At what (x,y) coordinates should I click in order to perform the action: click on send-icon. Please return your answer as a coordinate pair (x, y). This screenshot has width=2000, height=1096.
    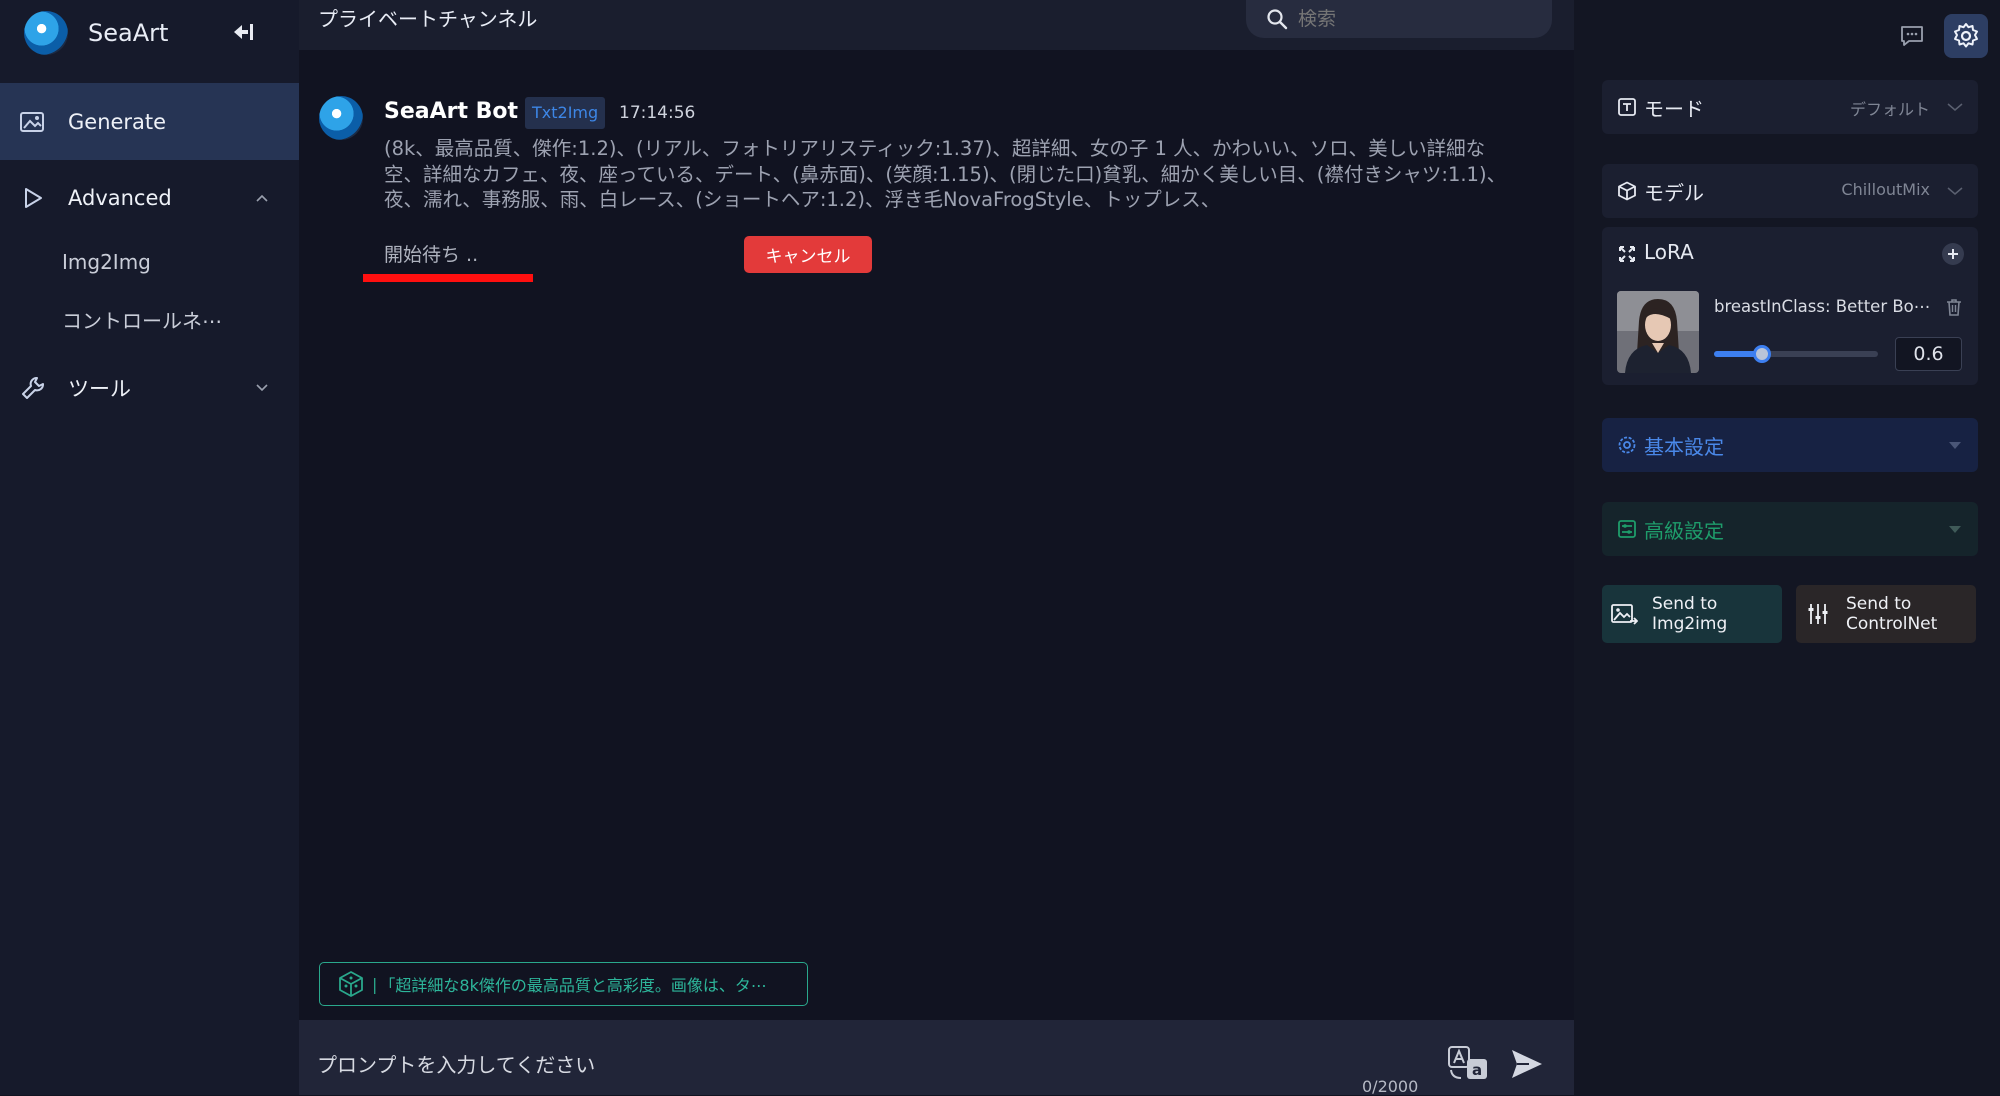
    Looking at the image, I should click on (1527, 1064).